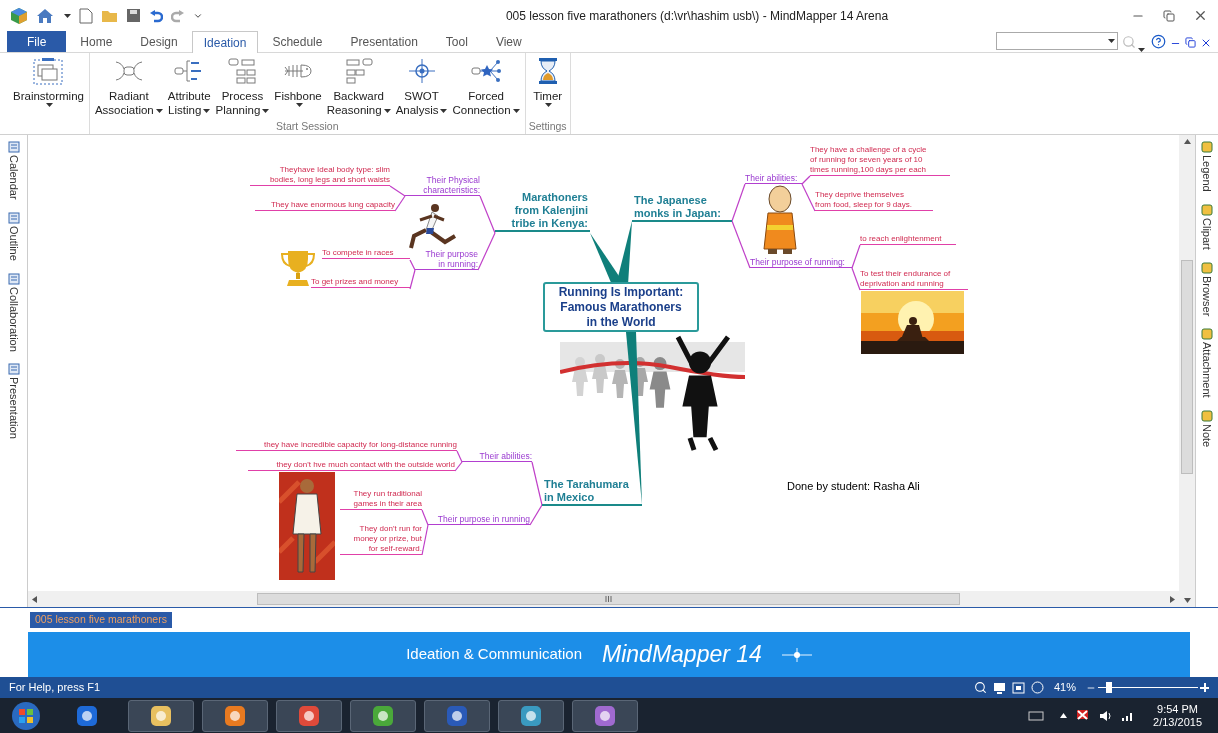 This screenshot has height=733, width=1218. What do you see at coordinates (360, 282) in the screenshot?
I see `detail-node: To get prizes and money` at bounding box center [360, 282].